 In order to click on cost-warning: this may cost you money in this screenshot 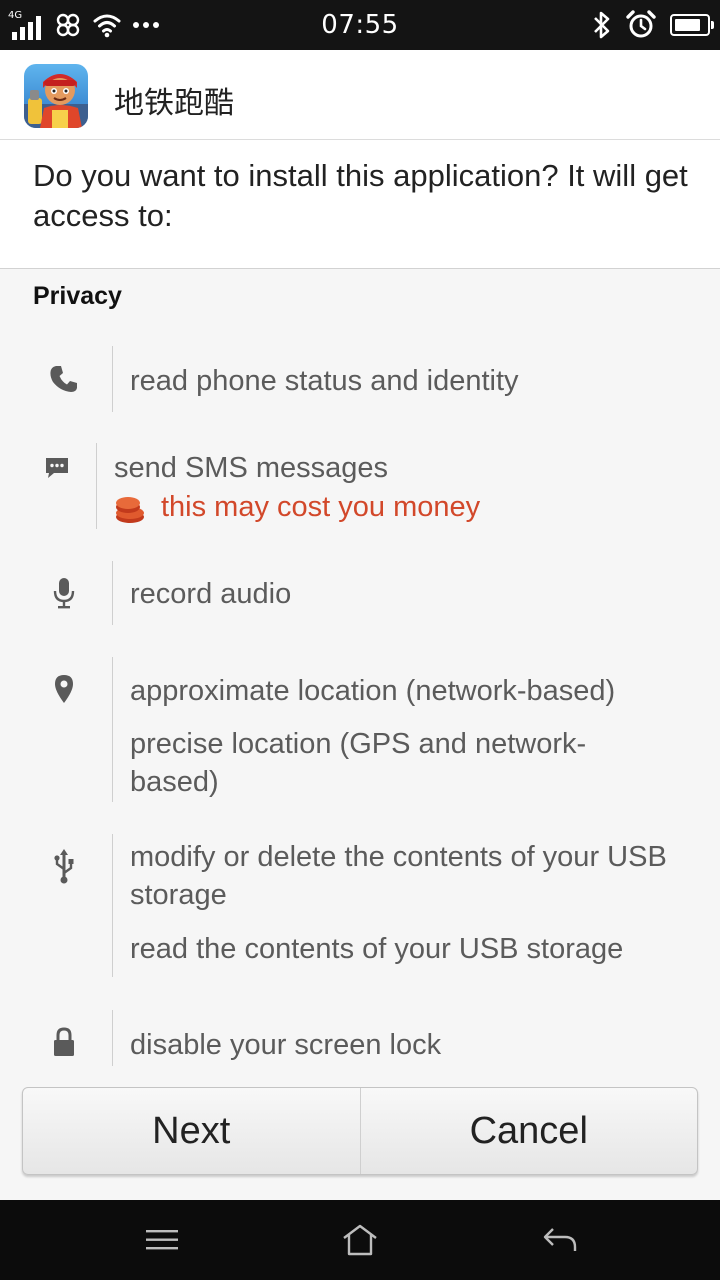, I will do `click(296, 507)`.